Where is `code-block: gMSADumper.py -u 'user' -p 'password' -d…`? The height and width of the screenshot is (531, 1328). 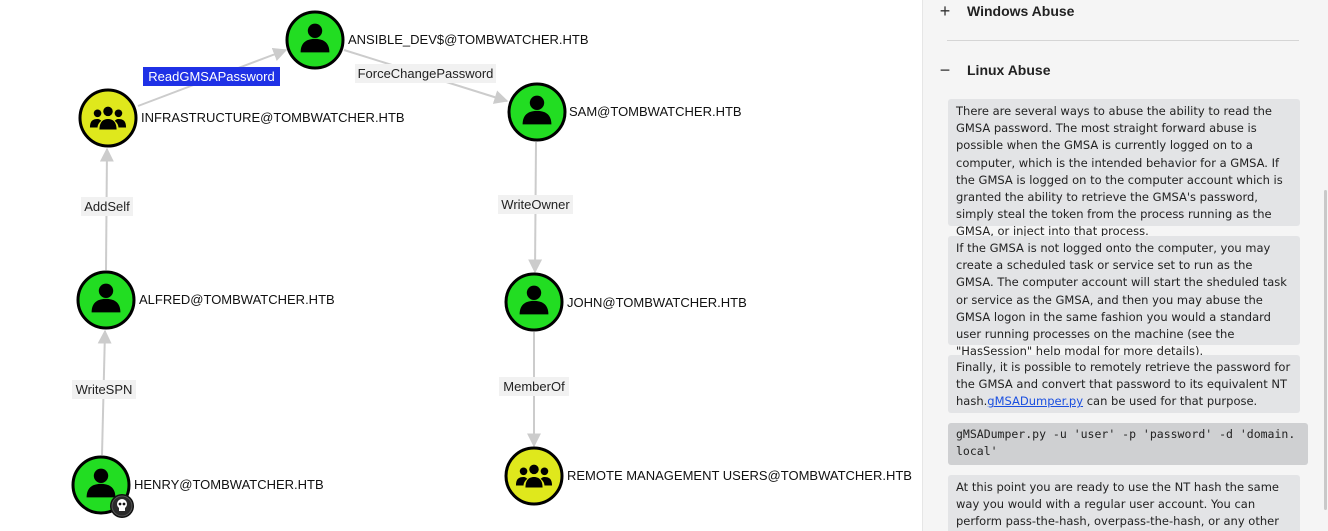 code-block: gMSADumper.py -u 'user' -p 'password' -d… is located at coordinates (1128, 444).